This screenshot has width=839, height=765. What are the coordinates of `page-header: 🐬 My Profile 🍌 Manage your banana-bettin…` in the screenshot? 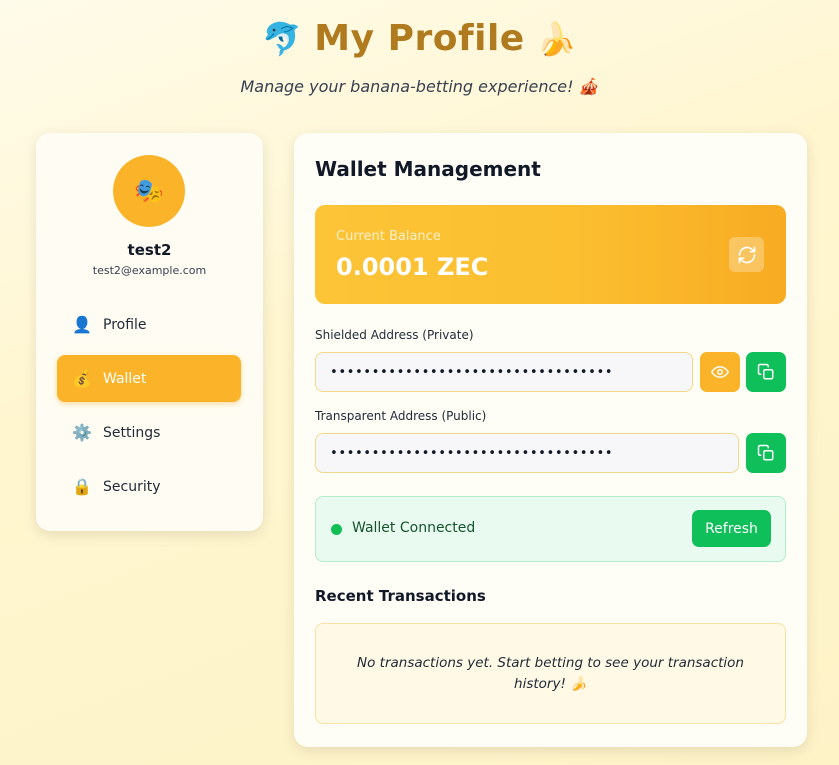 It's located at (419, 57).